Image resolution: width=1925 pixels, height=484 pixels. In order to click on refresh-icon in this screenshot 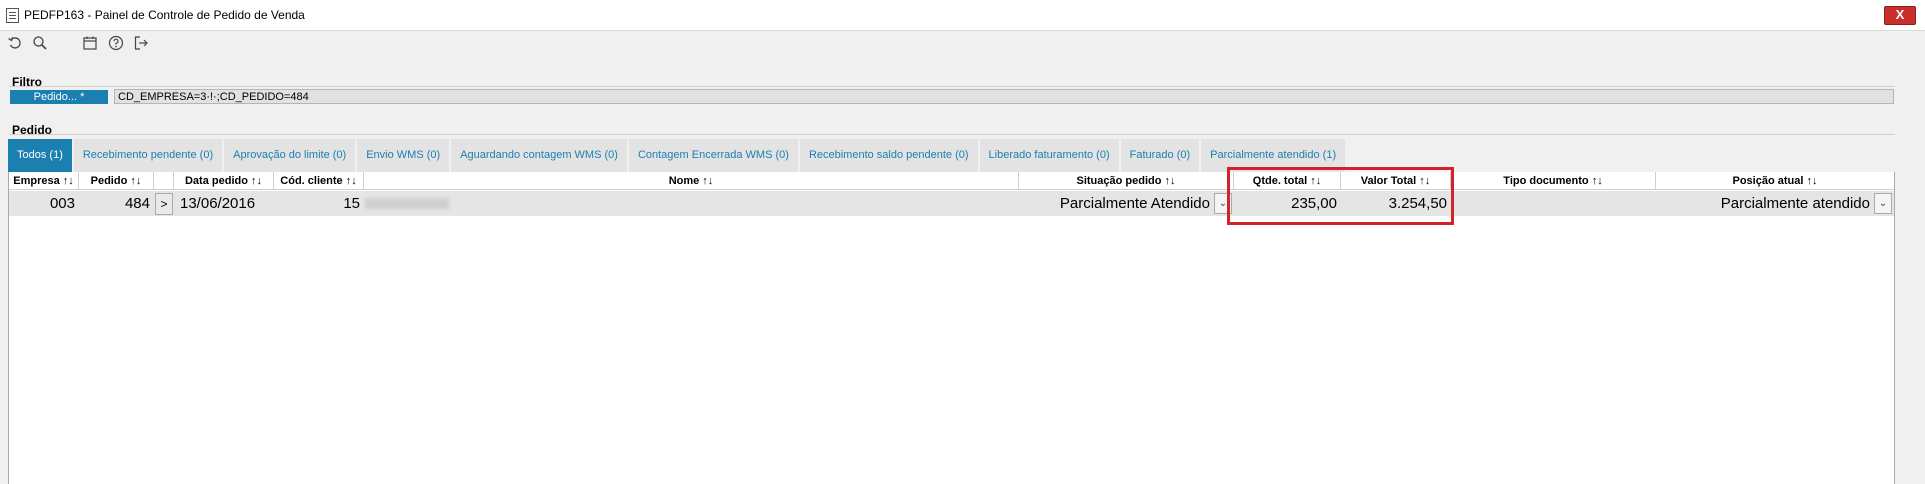, I will do `click(15, 43)`.